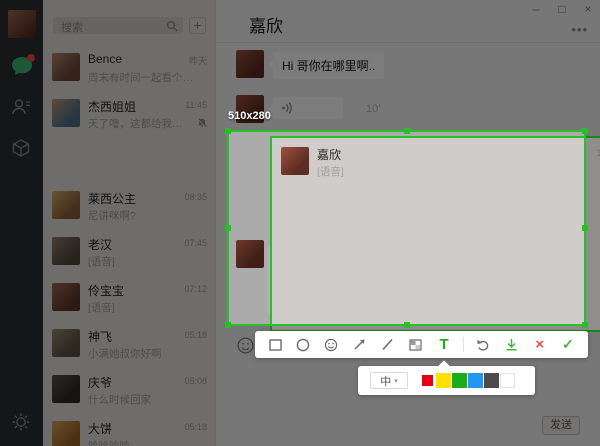 The height and width of the screenshot is (446, 600). I want to click on voice-duration: 10', so click(373, 109).